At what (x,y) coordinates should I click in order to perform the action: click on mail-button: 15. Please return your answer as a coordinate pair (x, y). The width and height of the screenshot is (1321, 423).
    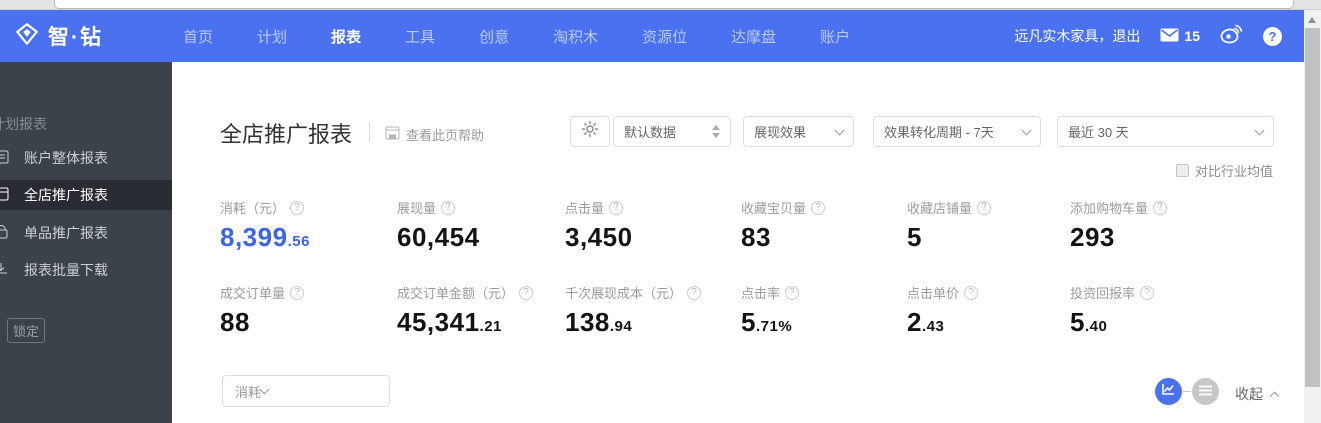
    Looking at the image, I should click on (1180, 36).